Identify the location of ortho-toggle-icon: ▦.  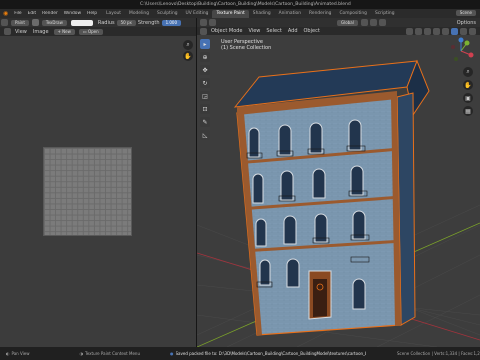
(468, 111).